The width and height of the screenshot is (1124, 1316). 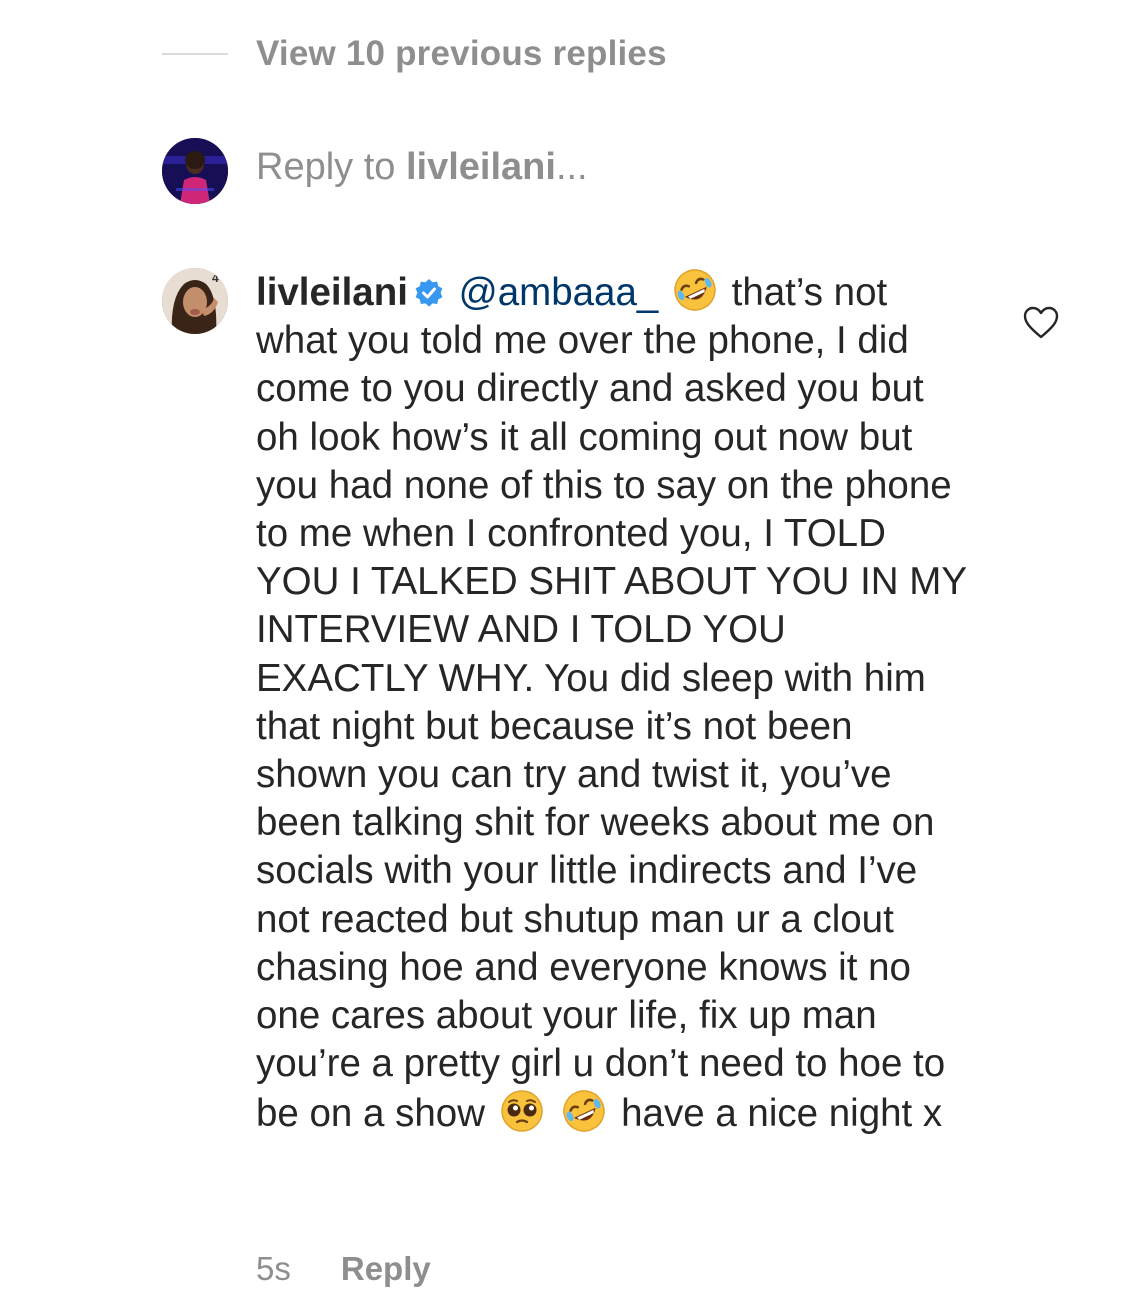 What do you see at coordinates (480, 167) in the screenshot?
I see `reply-input-username: livleilani` at bounding box center [480, 167].